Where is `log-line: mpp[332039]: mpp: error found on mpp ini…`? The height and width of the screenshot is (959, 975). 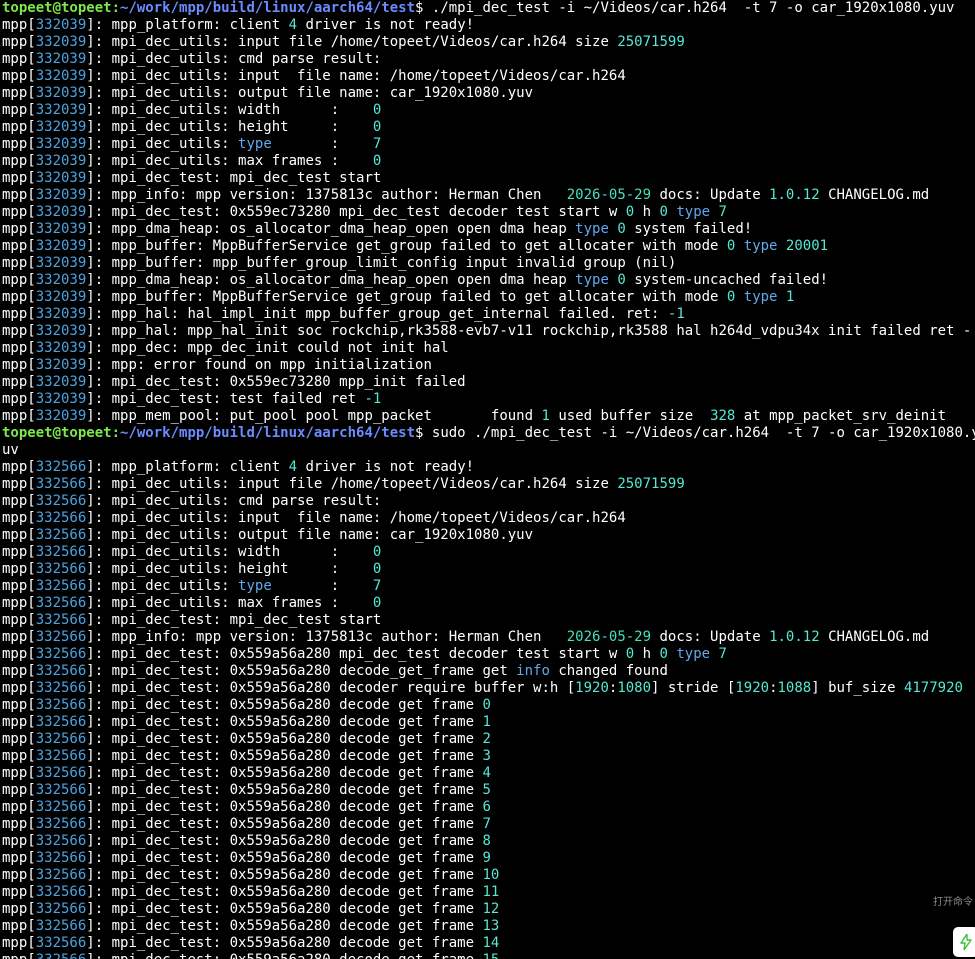
log-line: mpp[332039]: mpp: error found on mpp ini… is located at coordinates (487, 365).